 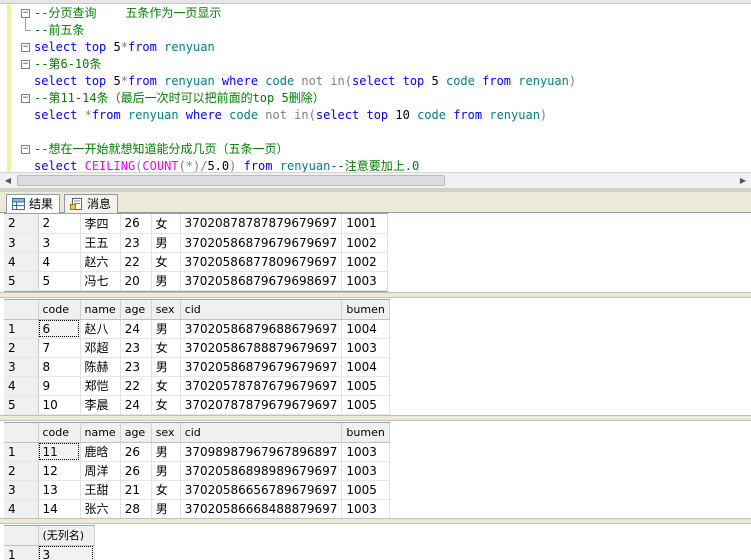 What do you see at coordinates (261, 433) in the screenshot?
I see `column-header: cid` at bounding box center [261, 433].